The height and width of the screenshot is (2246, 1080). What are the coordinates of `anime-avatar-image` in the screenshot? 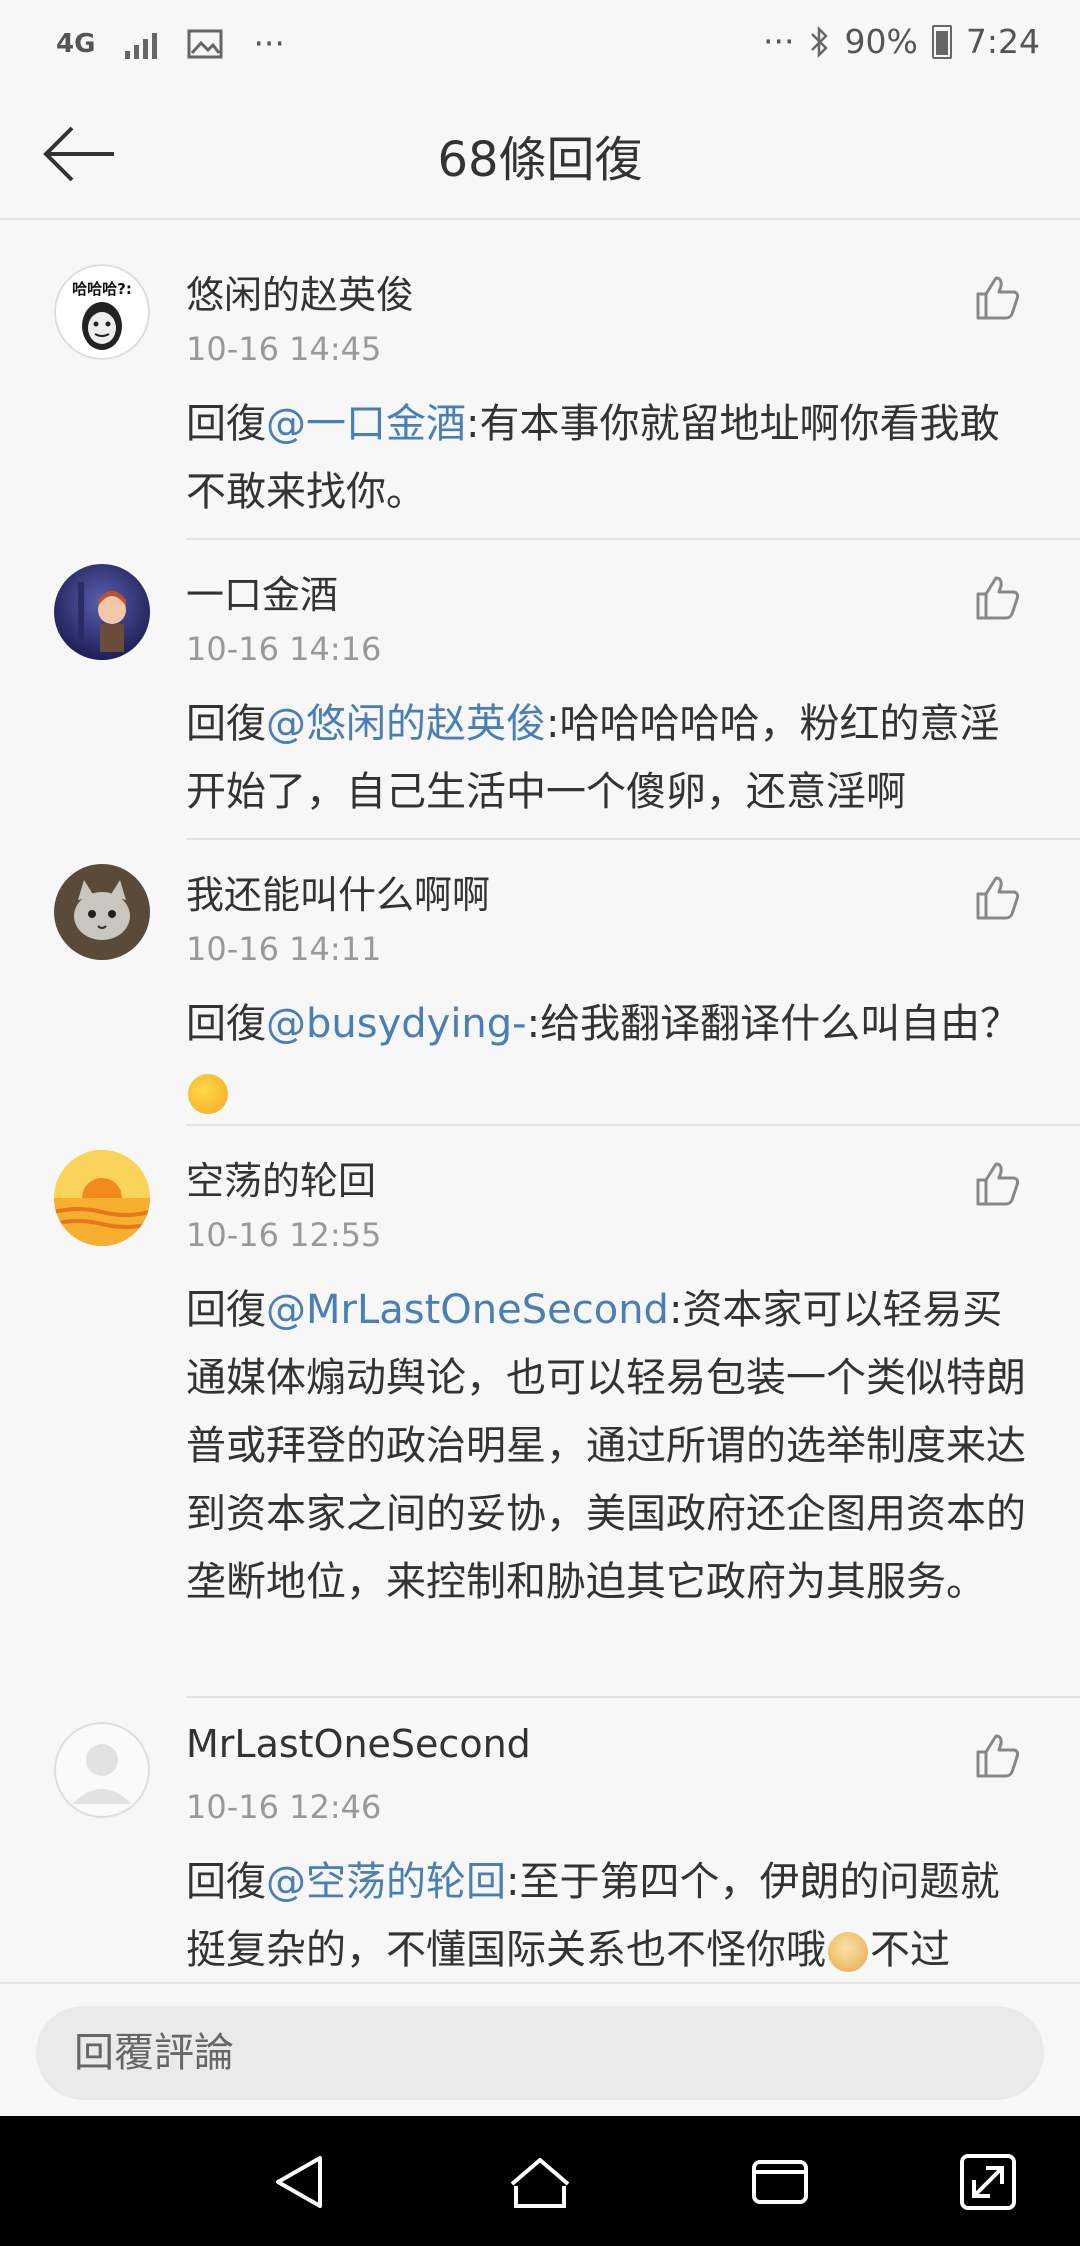 It's located at (102, 612).